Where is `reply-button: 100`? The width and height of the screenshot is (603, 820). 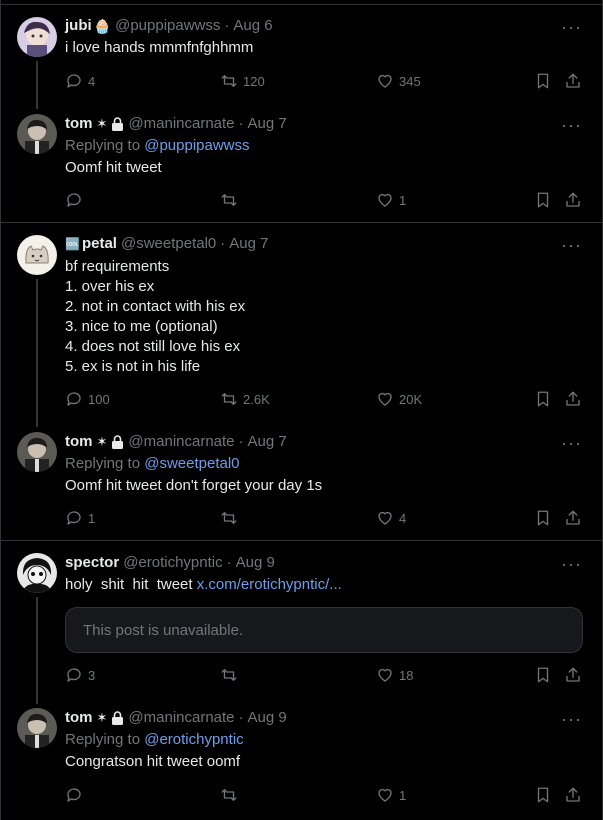
reply-button: 100 is located at coordinates (87, 399).